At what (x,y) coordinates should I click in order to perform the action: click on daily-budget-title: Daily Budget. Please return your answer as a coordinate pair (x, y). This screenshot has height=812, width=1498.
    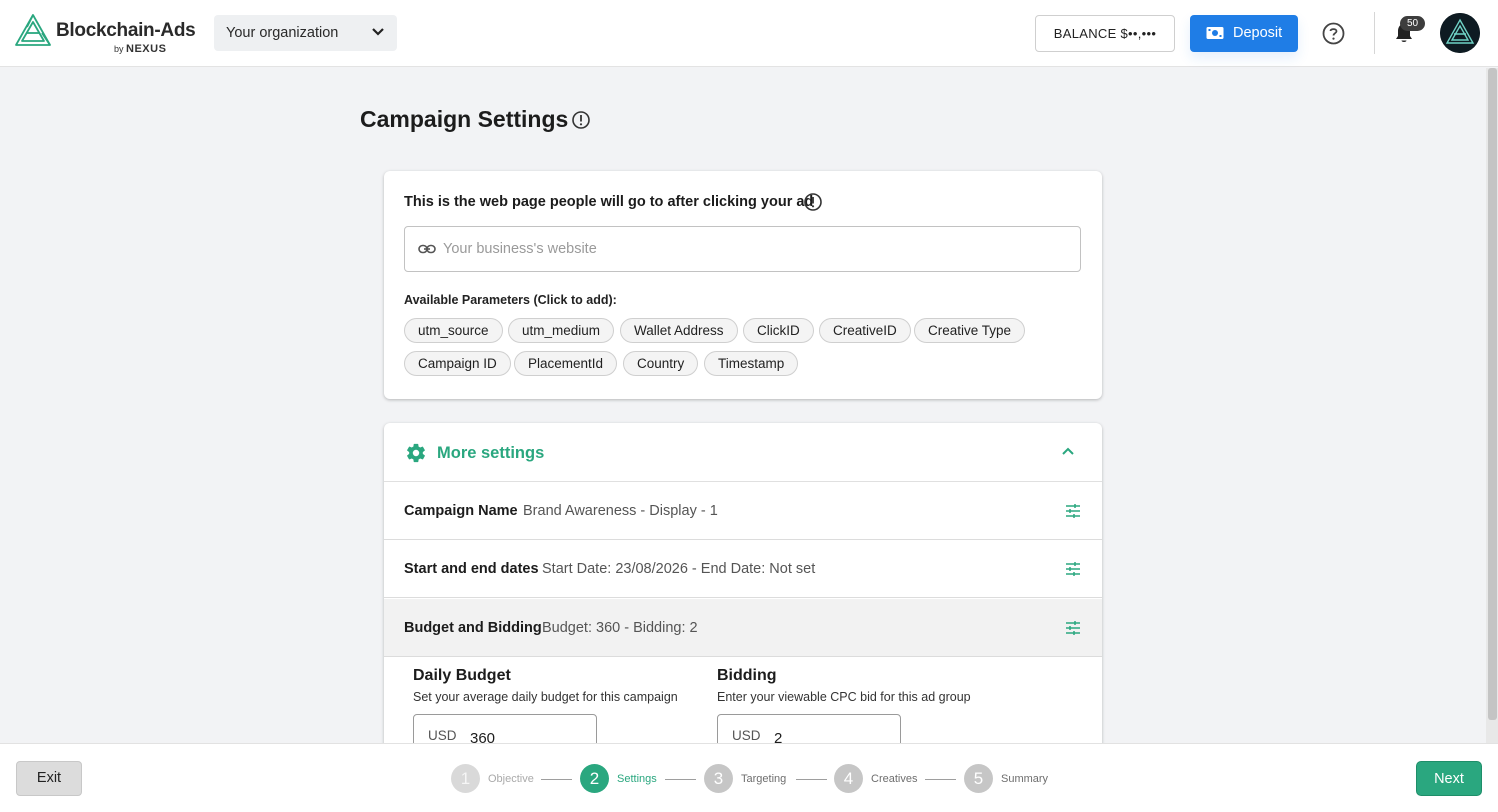
    Looking at the image, I should click on (462, 675).